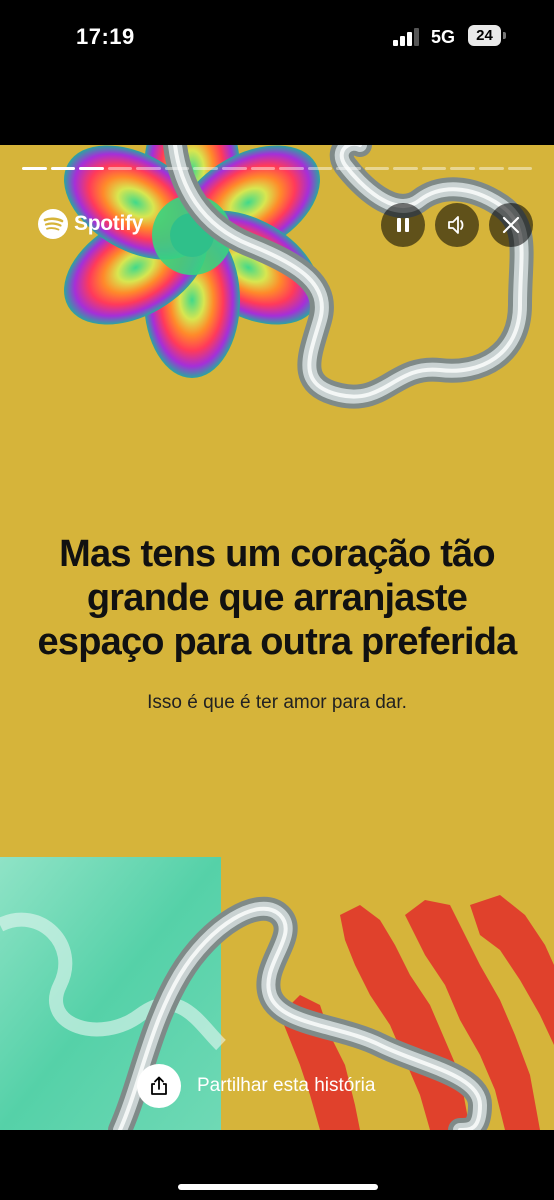  I want to click on speaker-icon, so click(456, 225).